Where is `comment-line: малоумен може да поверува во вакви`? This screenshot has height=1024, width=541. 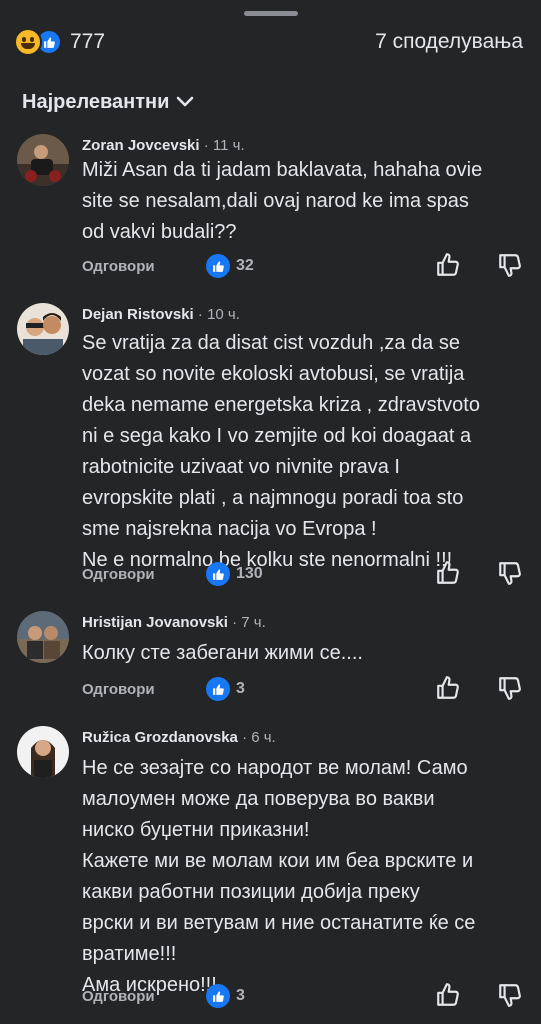
comment-line: малоумен може да поверува во вакви is located at coordinates (258, 799).